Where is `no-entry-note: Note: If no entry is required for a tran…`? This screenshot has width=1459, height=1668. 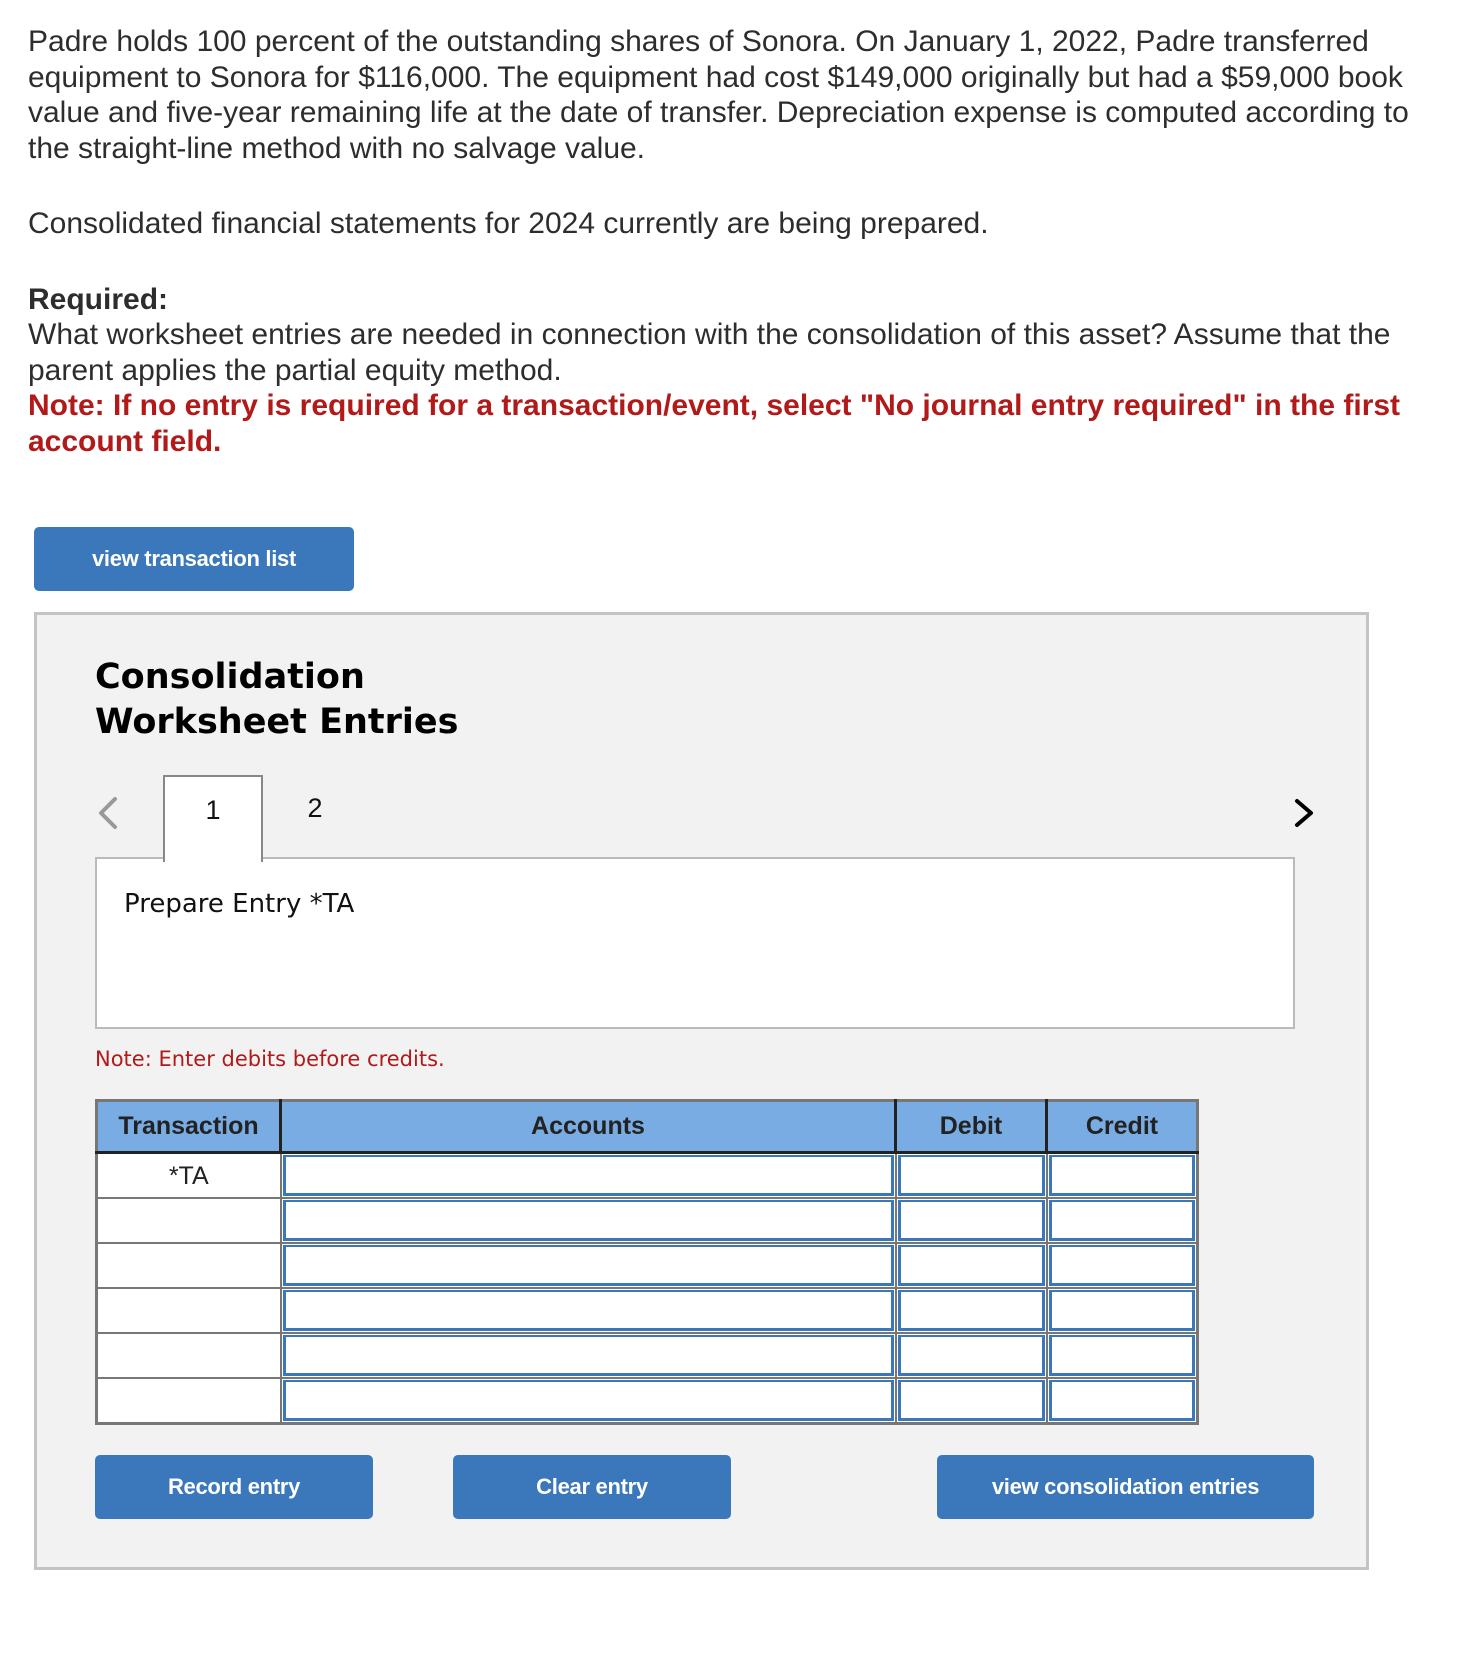 no-entry-note: Note: If no entry is required for a tran… is located at coordinates (714, 423).